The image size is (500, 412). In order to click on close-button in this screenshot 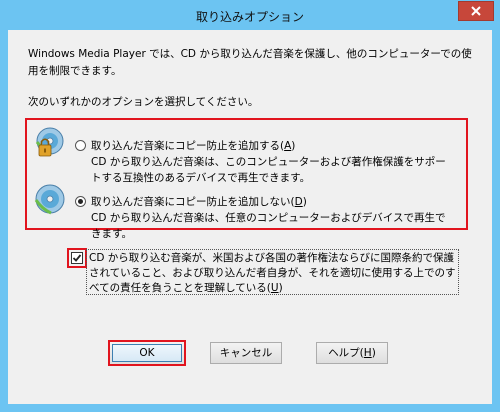, I will do `click(476, 11)`.